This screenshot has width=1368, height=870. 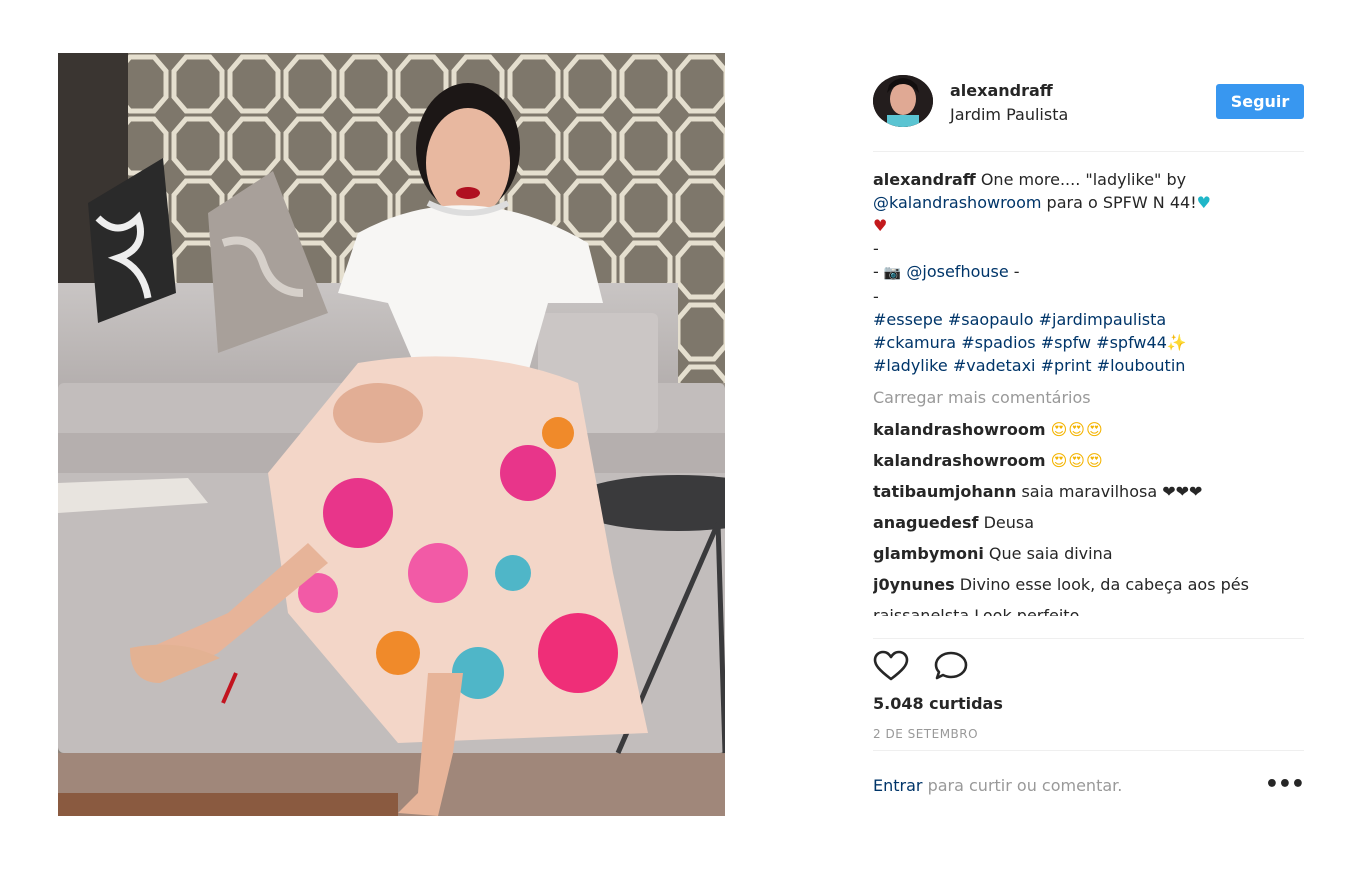 I want to click on comment-author: anaguedesf, so click(x=925, y=522).